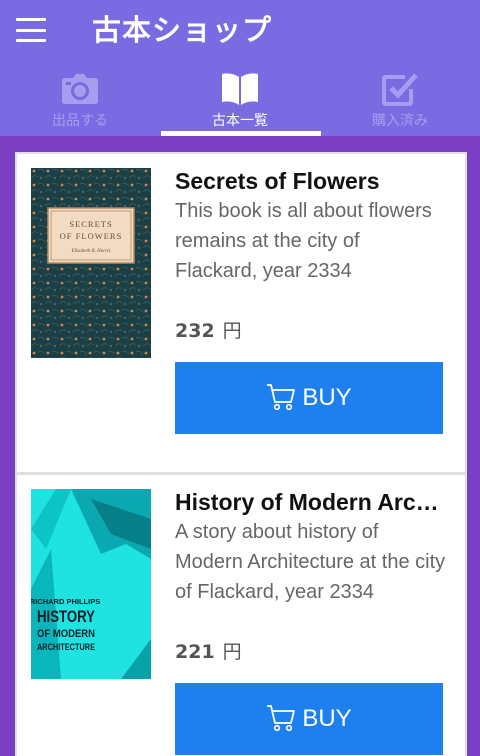 The height and width of the screenshot is (756, 480). Describe the element at coordinates (182, 30) in the screenshot. I see `app-title: 古本ショップ` at that location.